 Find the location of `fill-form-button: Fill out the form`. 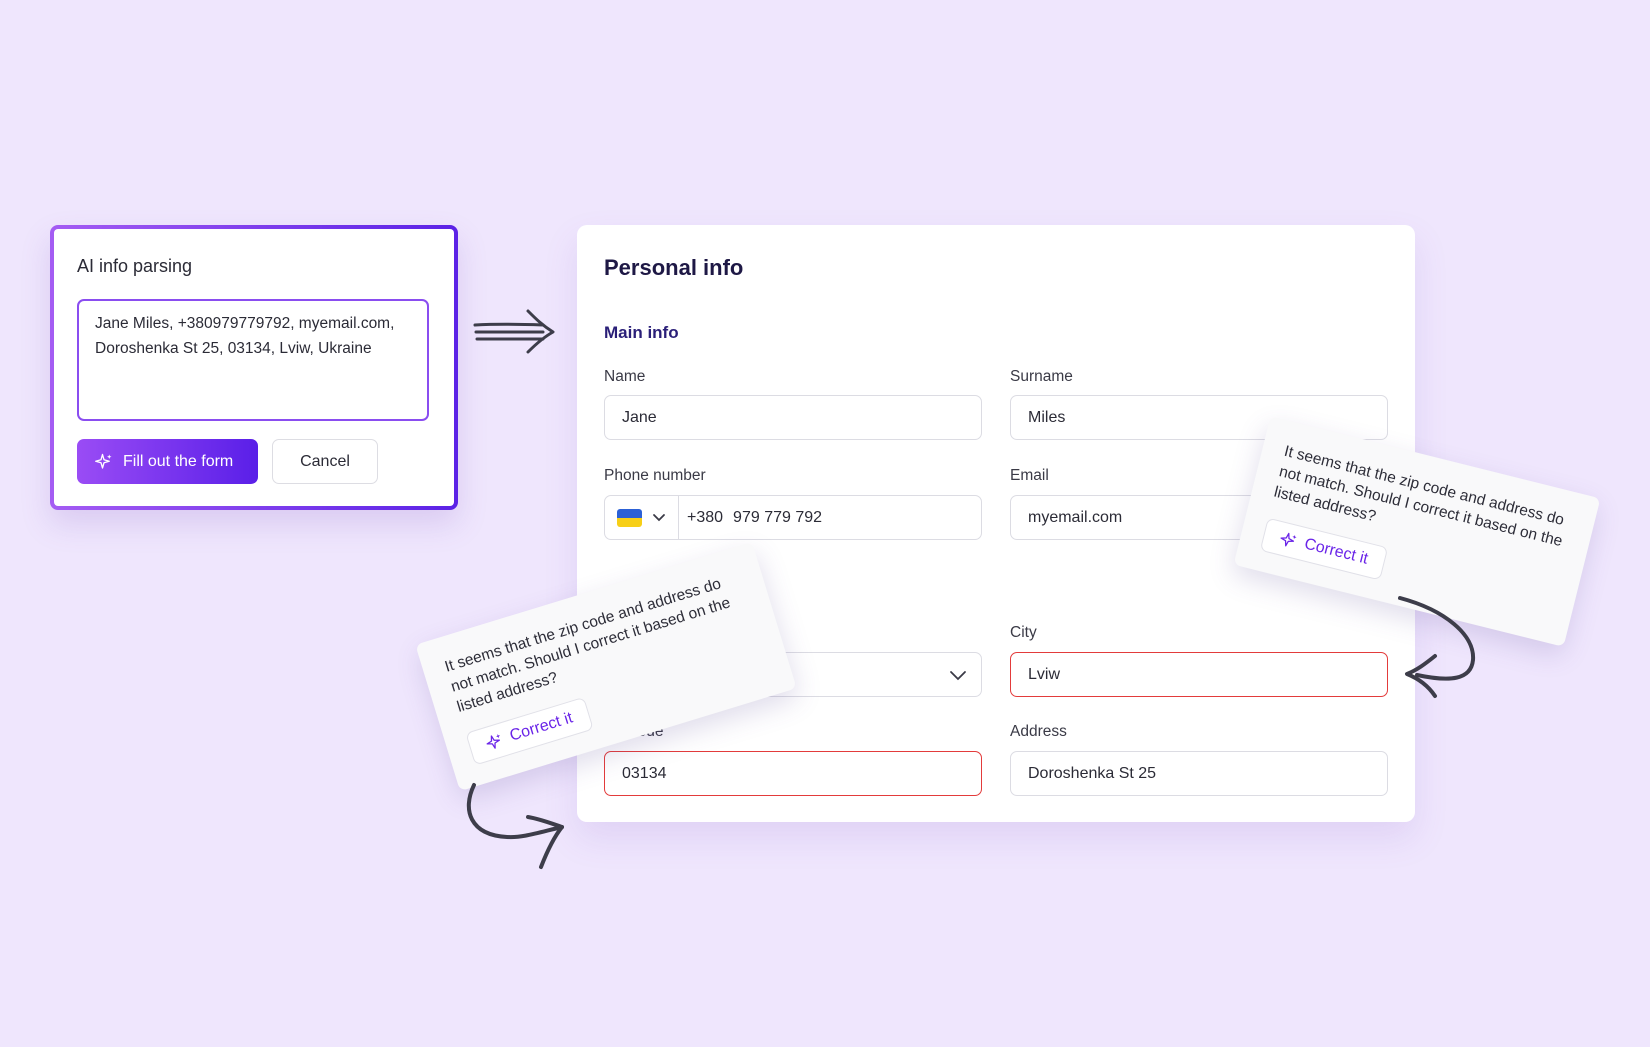

fill-form-button: Fill out the form is located at coordinates (167, 461).